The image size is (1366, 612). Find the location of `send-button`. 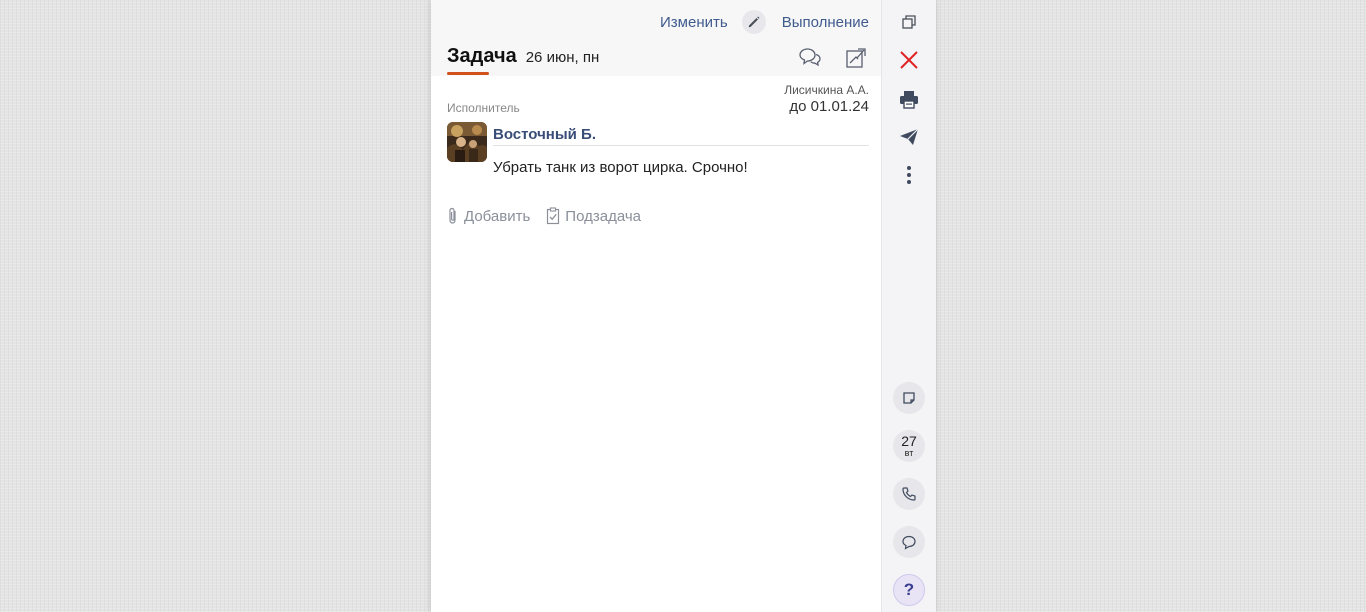

send-button is located at coordinates (909, 137).